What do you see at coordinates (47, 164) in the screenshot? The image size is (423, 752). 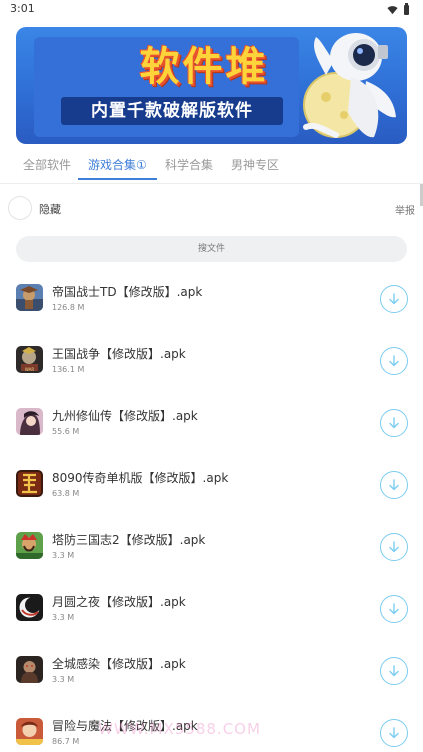 I see `tab-all-software: 全部软件` at bounding box center [47, 164].